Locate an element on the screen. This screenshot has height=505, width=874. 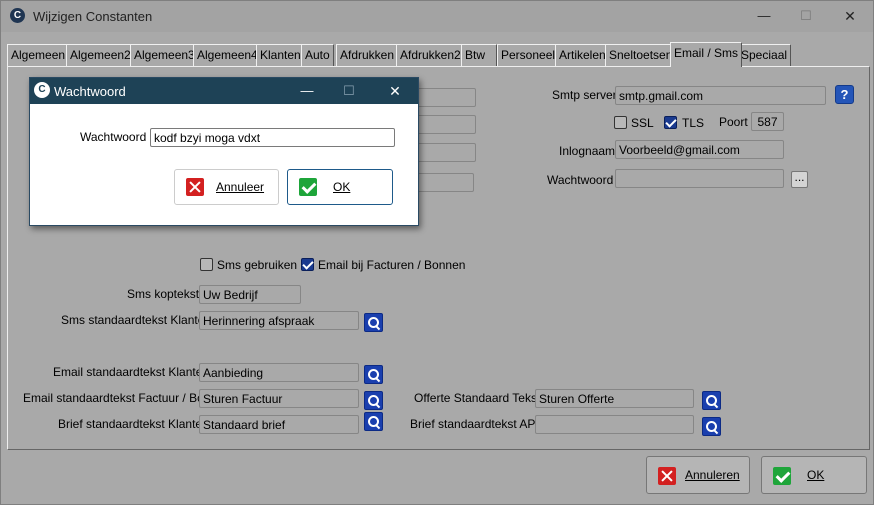
offerte-field: Sturen Offerte is located at coordinates (614, 398).